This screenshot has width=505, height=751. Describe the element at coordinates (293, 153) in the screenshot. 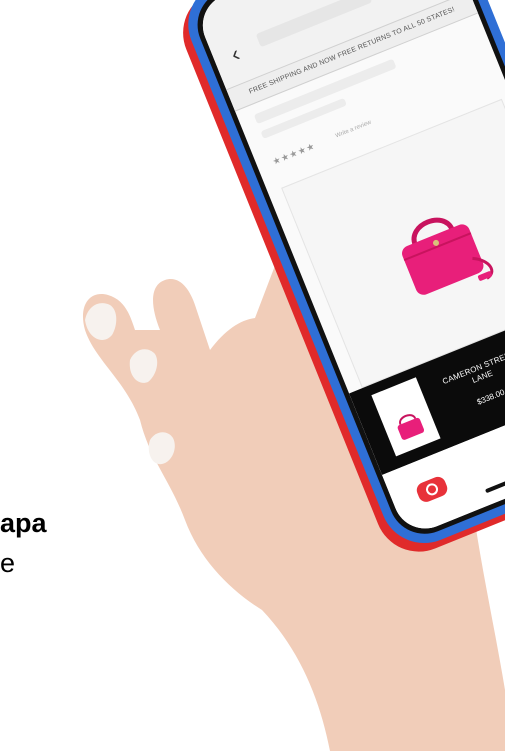

I see `rating-stars: ★★★★★` at that location.